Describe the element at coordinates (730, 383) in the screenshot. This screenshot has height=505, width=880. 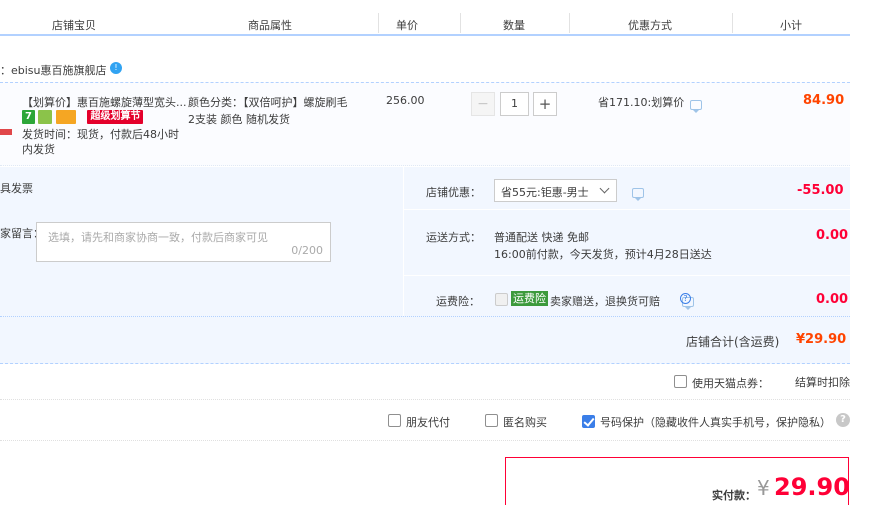
I see `tmall-coupon-label: 使用天猫点券：` at that location.